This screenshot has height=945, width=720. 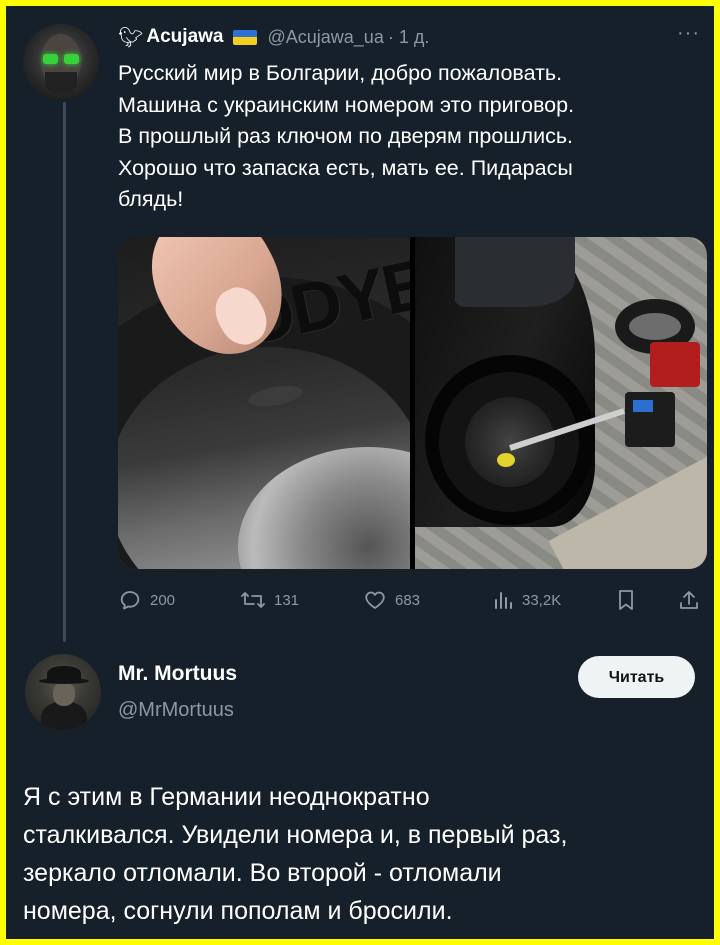 I want to click on thread-connector-line, so click(x=64, y=372).